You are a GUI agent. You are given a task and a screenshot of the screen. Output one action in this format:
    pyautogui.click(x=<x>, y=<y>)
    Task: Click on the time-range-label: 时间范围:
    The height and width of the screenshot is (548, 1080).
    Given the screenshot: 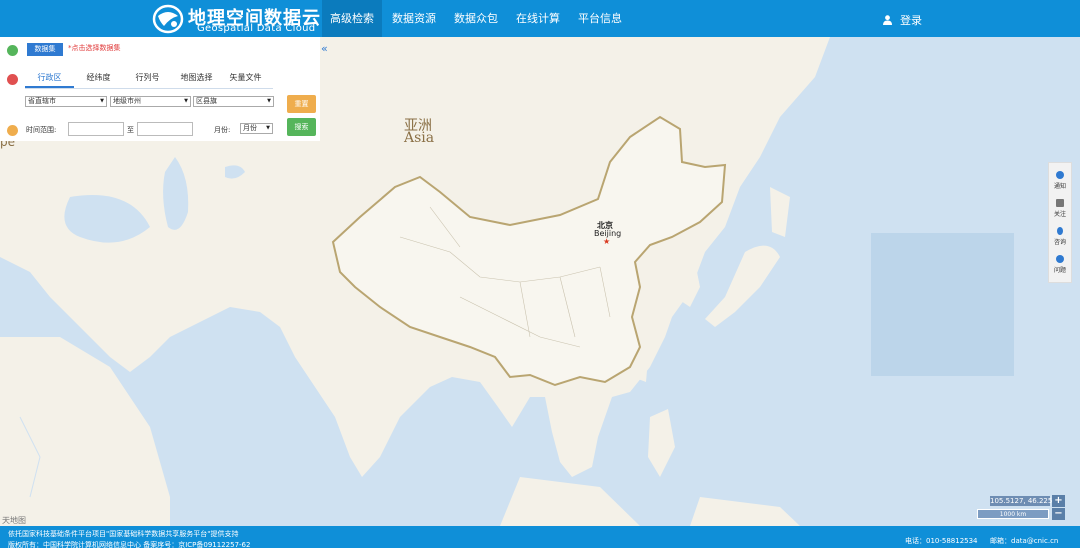 What is the action you would take?
    pyautogui.click(x=41, y=130)
    